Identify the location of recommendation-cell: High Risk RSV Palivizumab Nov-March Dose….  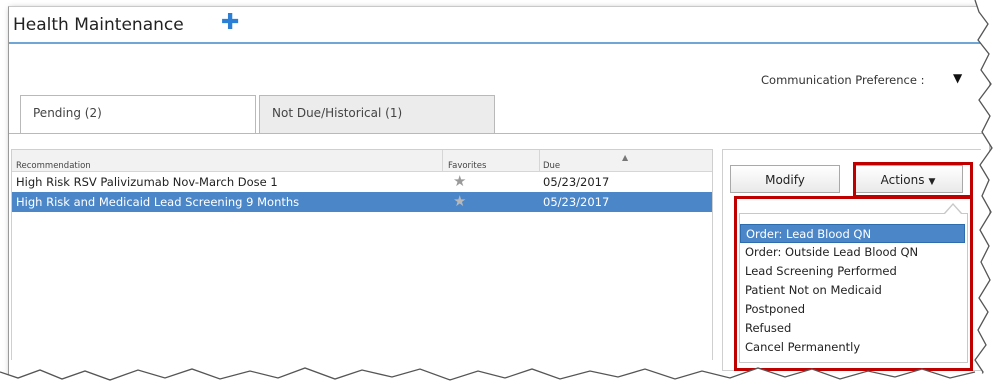
(147, 182).